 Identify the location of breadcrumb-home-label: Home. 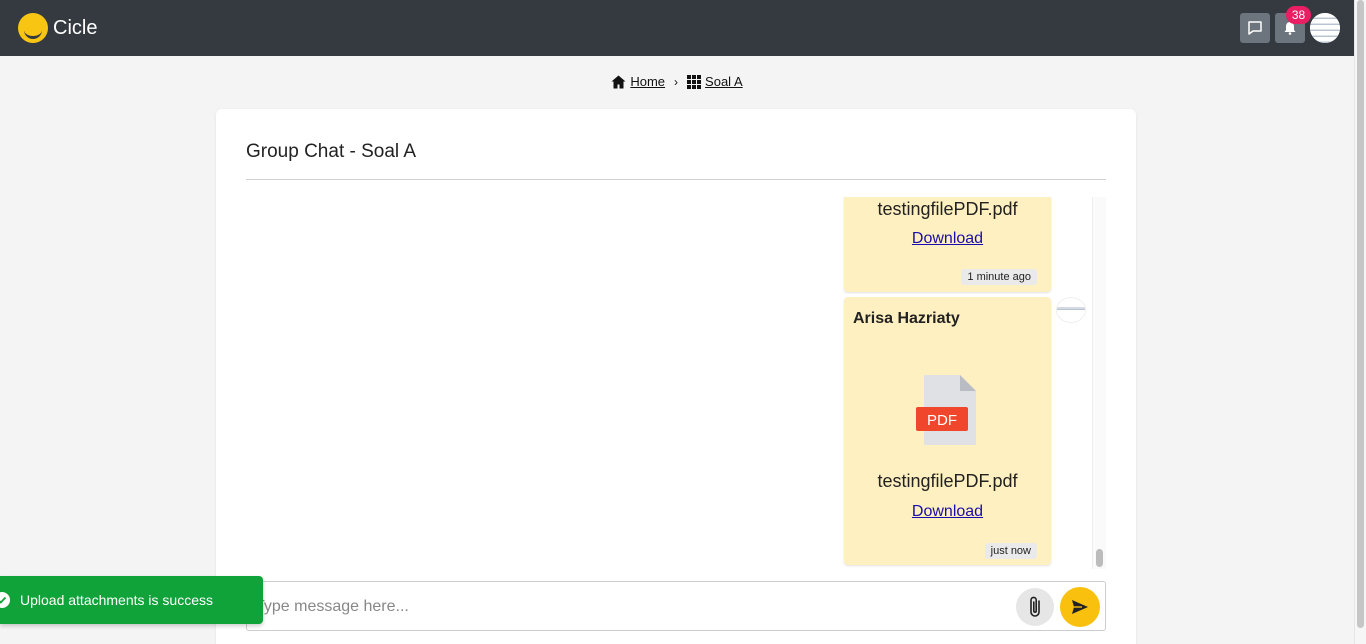
(648, 81).